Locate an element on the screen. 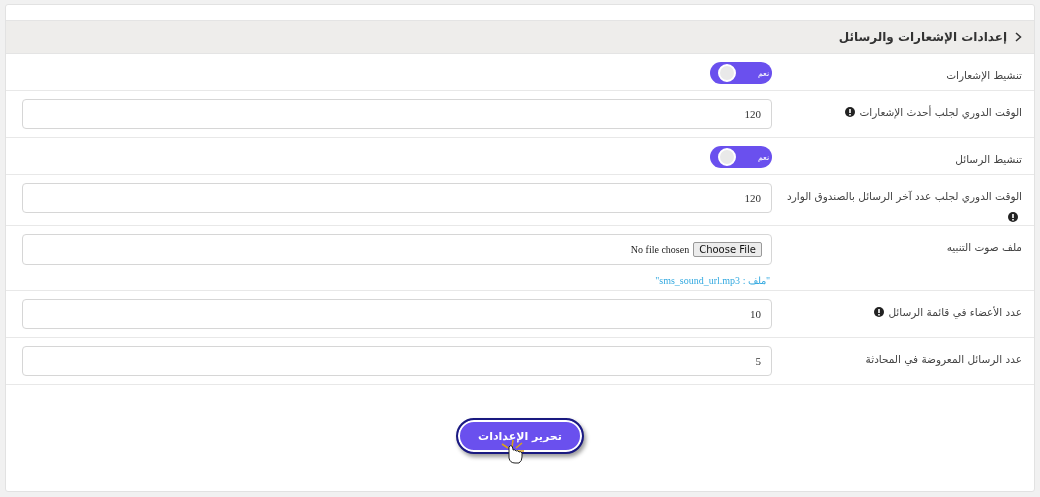  save-settings-button: تحرير الإعدادات is located at coordinates (520, 436).